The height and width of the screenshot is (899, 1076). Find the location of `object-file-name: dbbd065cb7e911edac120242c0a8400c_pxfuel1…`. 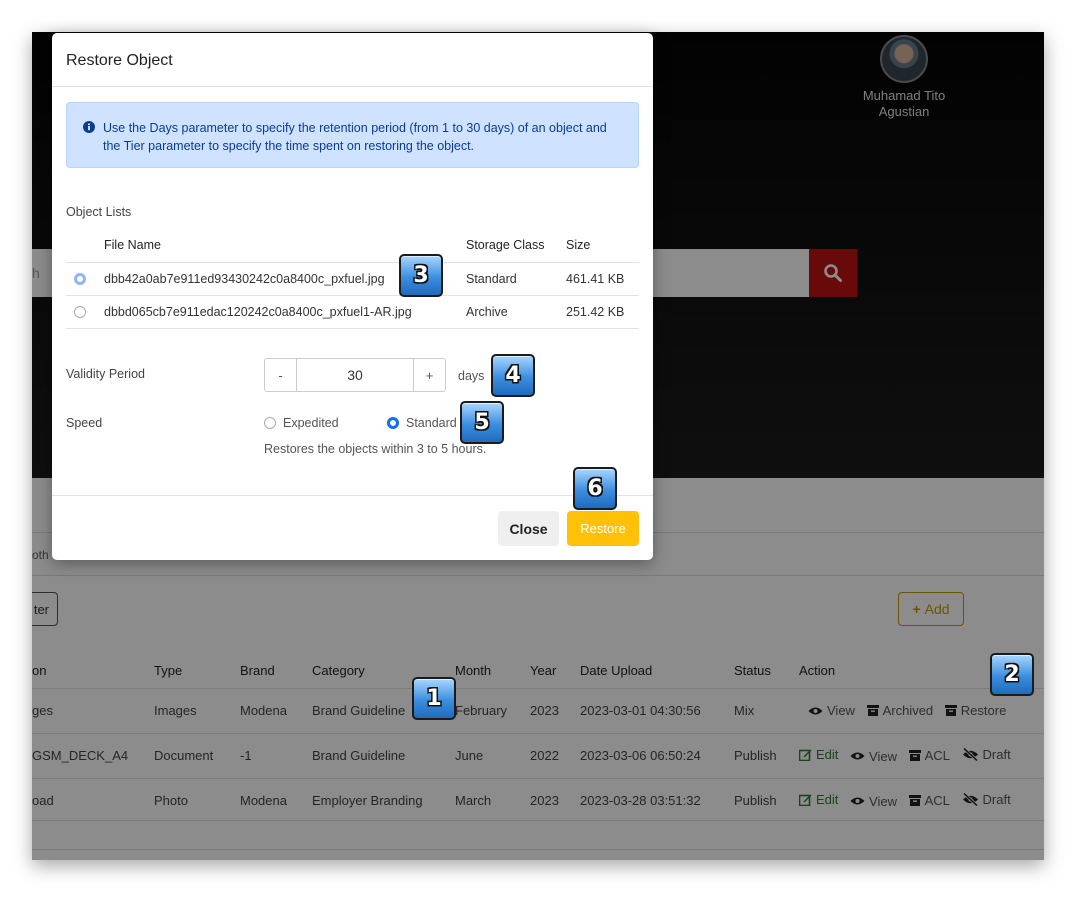

object-file-name: dbbd065cb7e911edac120242c0a8400c_pxfuel1… is located at coordinates (285, 311).